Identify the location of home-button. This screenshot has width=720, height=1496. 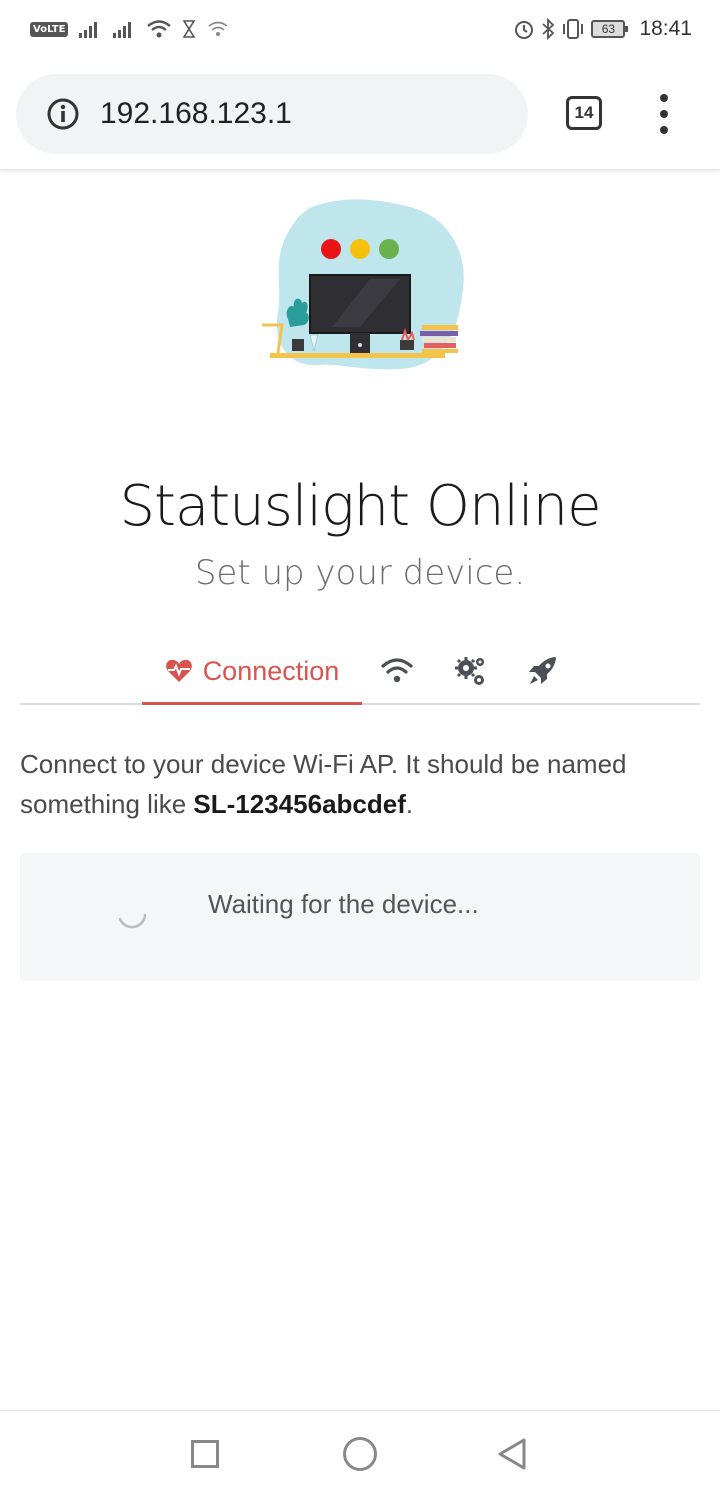
(360, 1454).